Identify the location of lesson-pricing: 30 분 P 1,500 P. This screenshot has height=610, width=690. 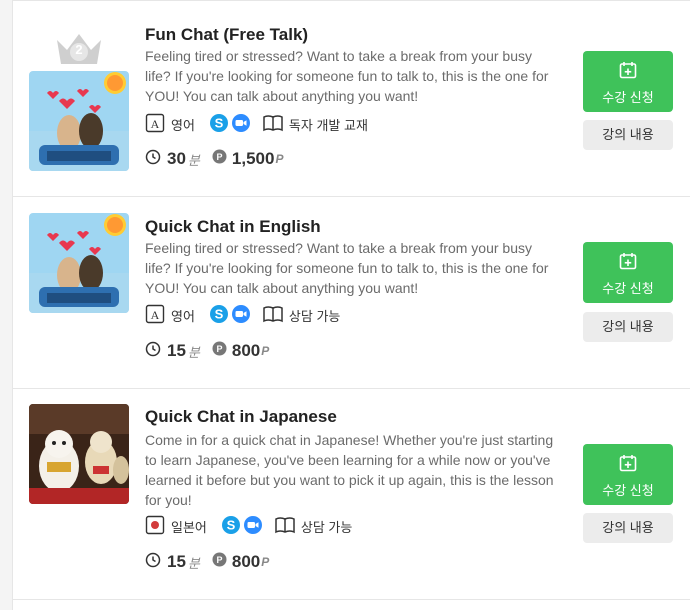
(214, 159).